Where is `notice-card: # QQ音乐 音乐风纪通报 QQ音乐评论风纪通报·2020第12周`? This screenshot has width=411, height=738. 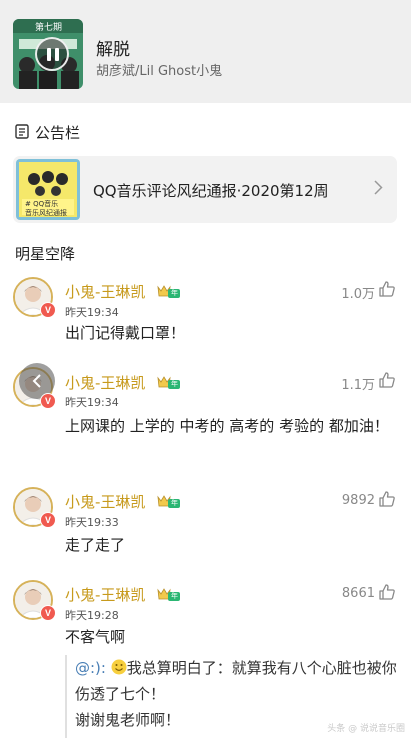 notice-card: # QQ音乐 音乐风纪通报 QQ音乐评论风纪通报·2020第12周 is located at coordinates (205, 189).